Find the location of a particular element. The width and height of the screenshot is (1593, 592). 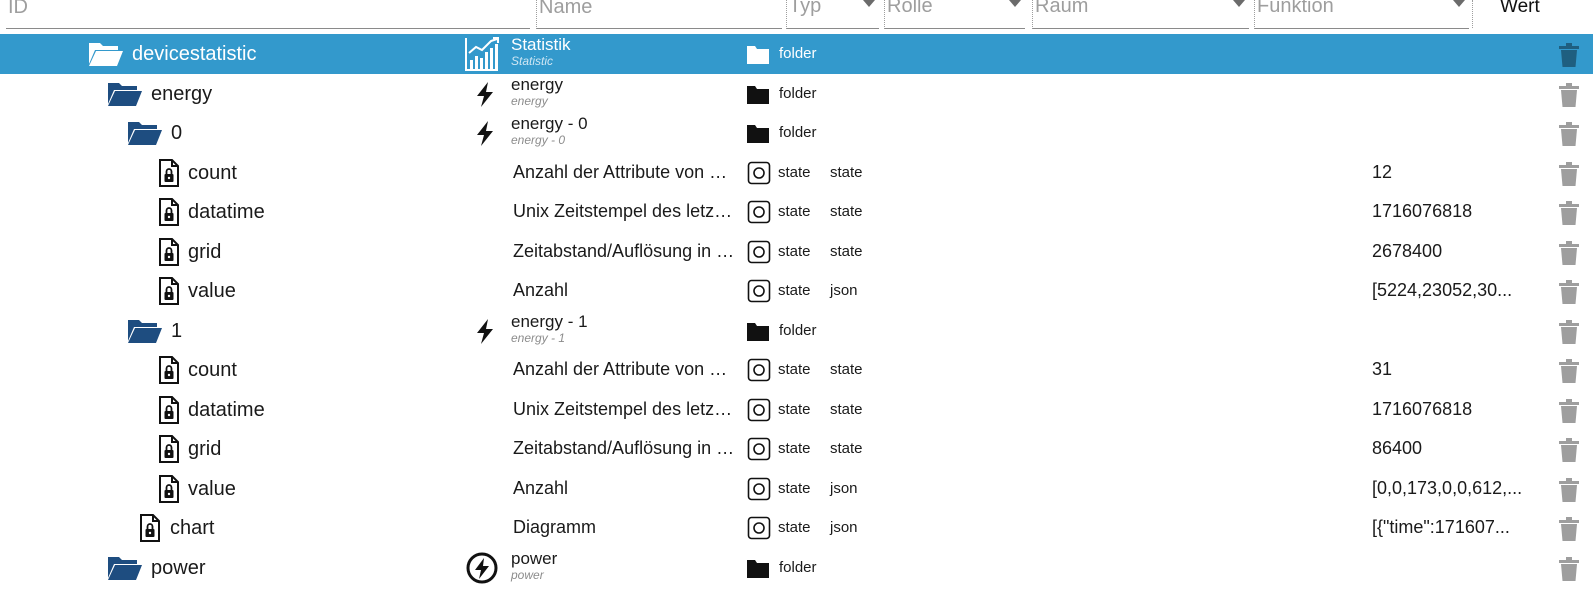

row-id: value is located at coordinates (212, 291).